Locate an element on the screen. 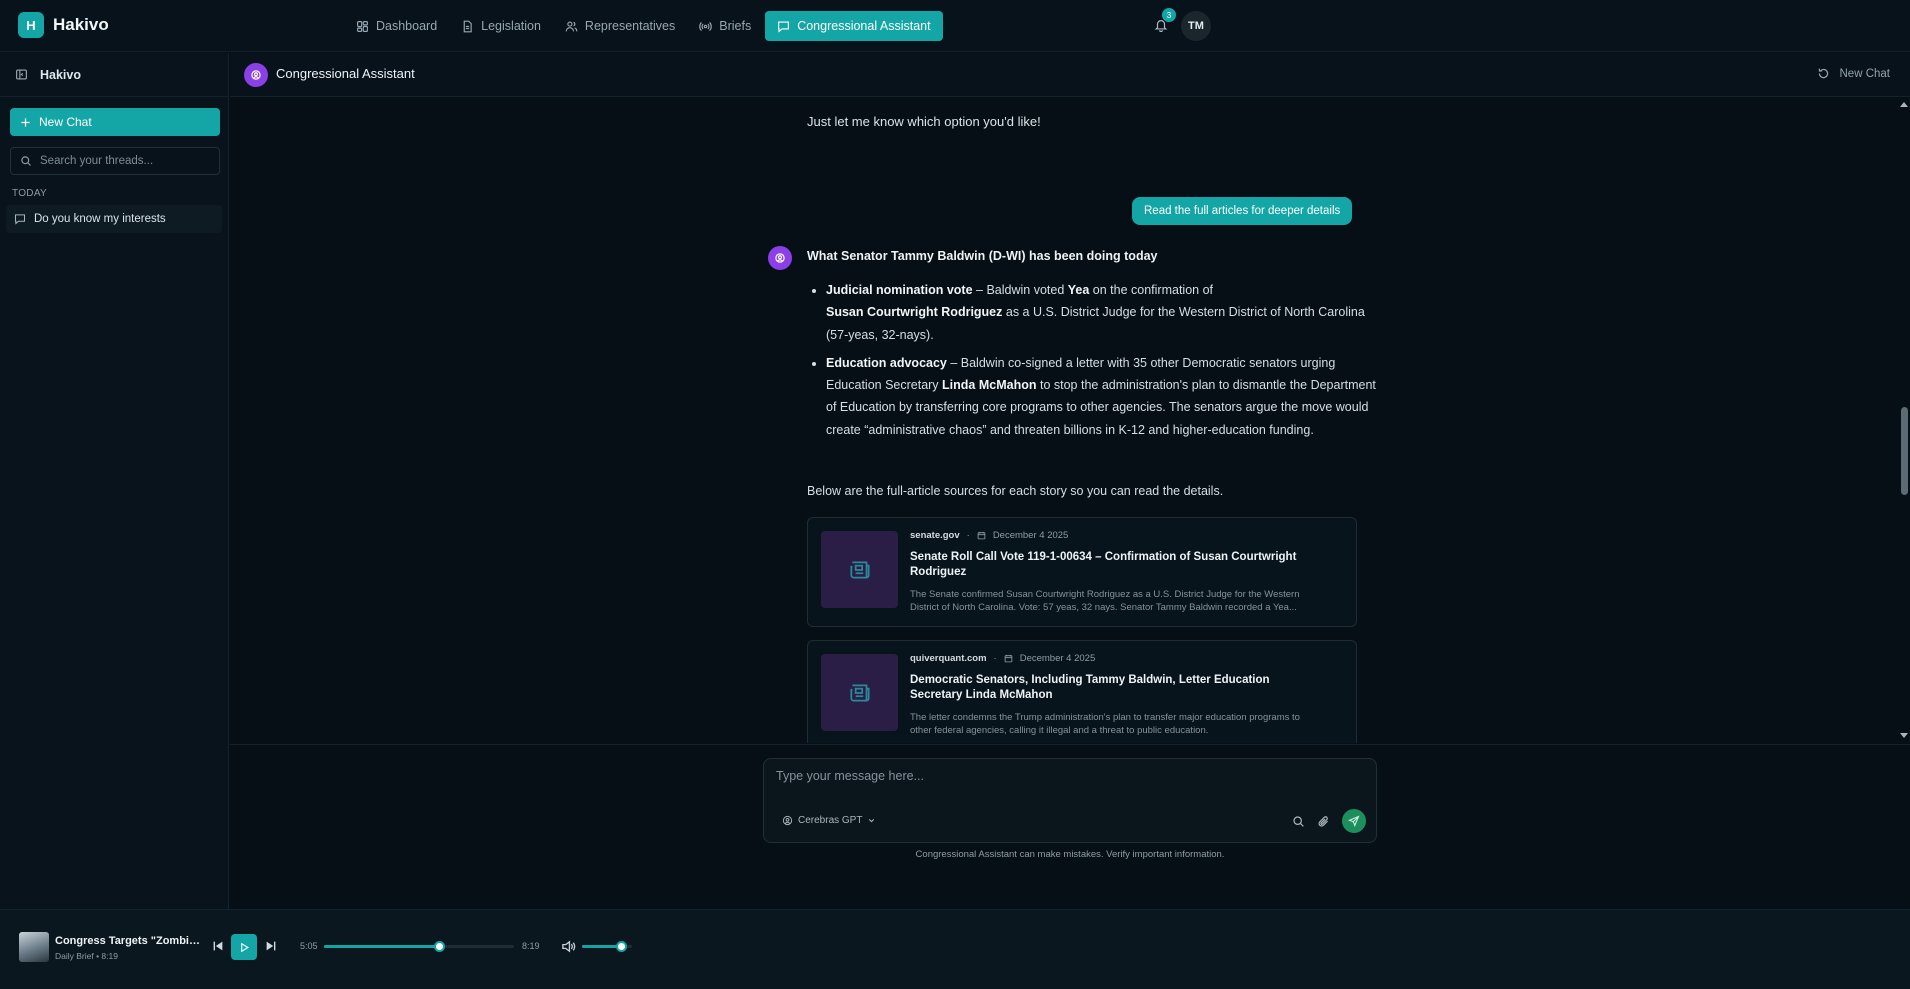 The width and height of the screenshot is (1910, 989). send-button is located at coordinates (1354, 821).